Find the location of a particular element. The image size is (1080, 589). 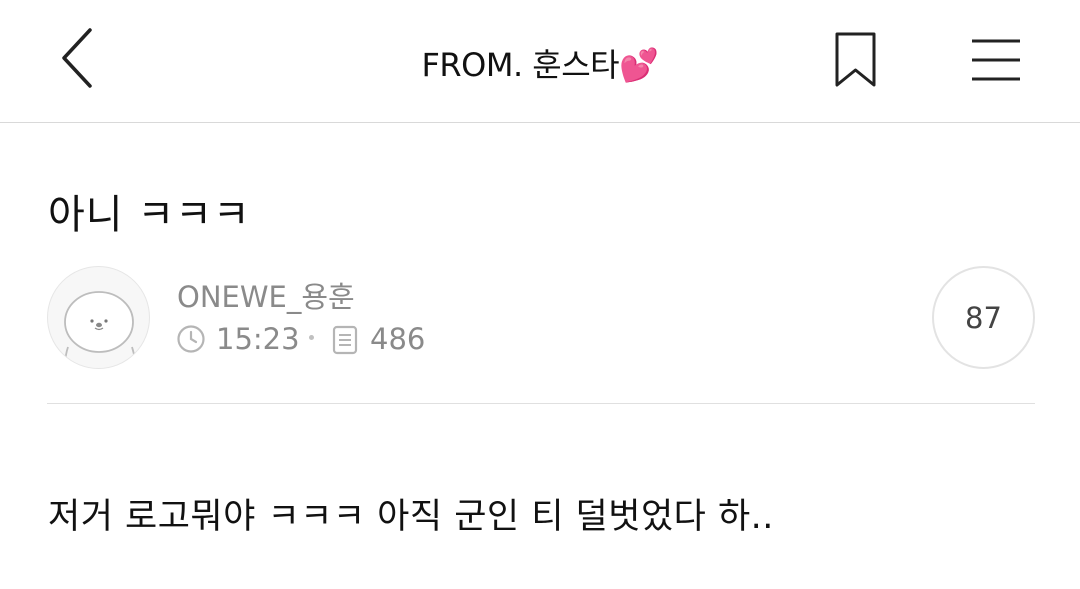

meta-separator is located at coordinates (311, 337).